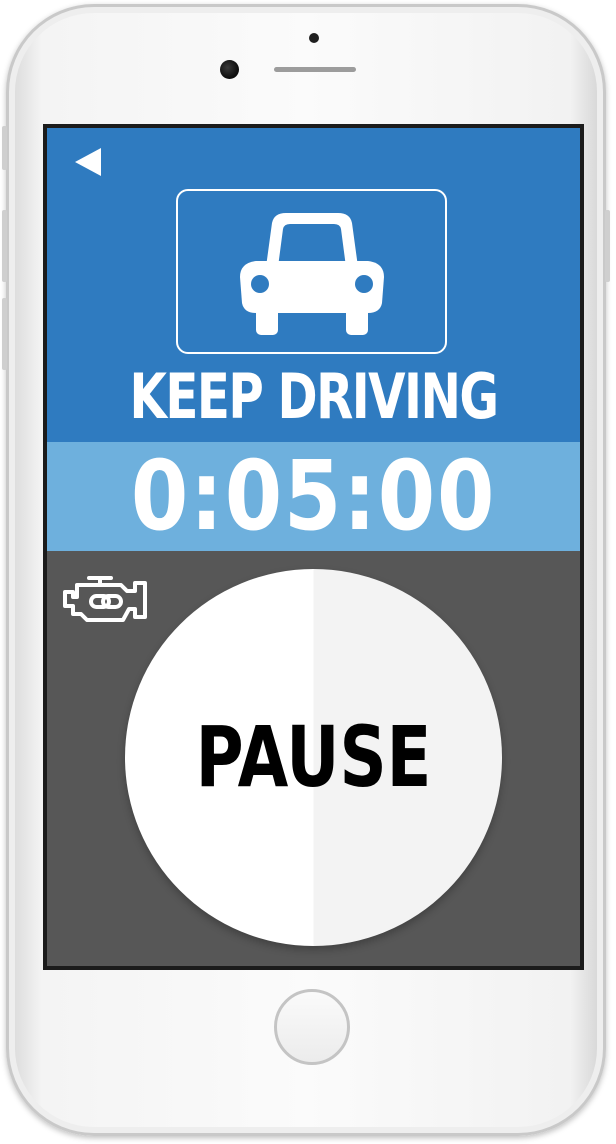 The width and height of the screenshot is (616, 1144). Describe the element at coordinates (314, 38) in the screenshot. I see `proximity-sensor` at that location.